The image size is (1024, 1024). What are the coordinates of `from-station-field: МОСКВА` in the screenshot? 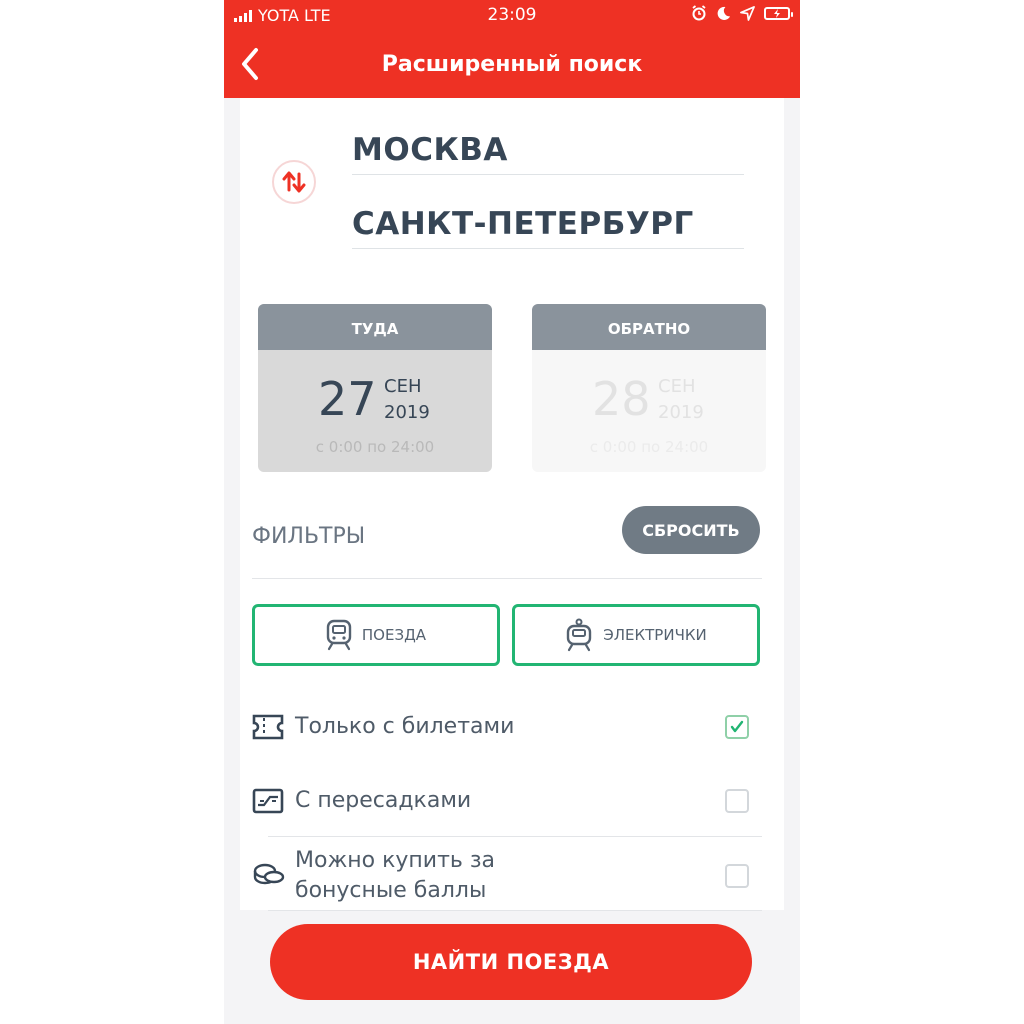 It's located at (548, 153).